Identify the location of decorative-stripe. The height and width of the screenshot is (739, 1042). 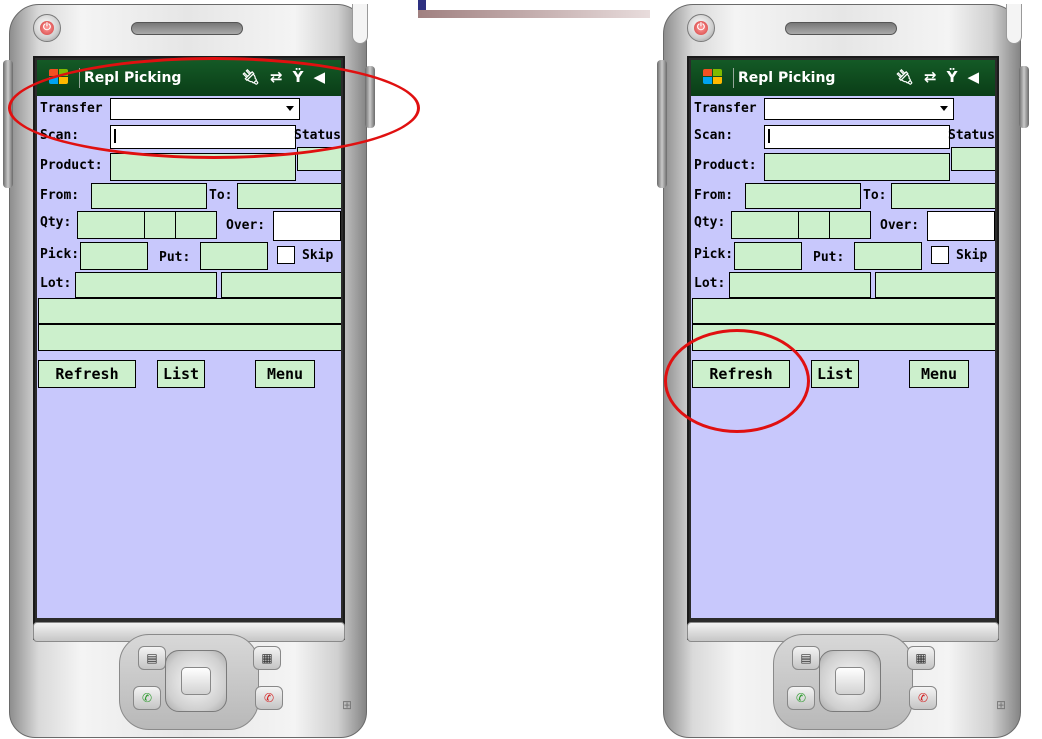
(534, 14).